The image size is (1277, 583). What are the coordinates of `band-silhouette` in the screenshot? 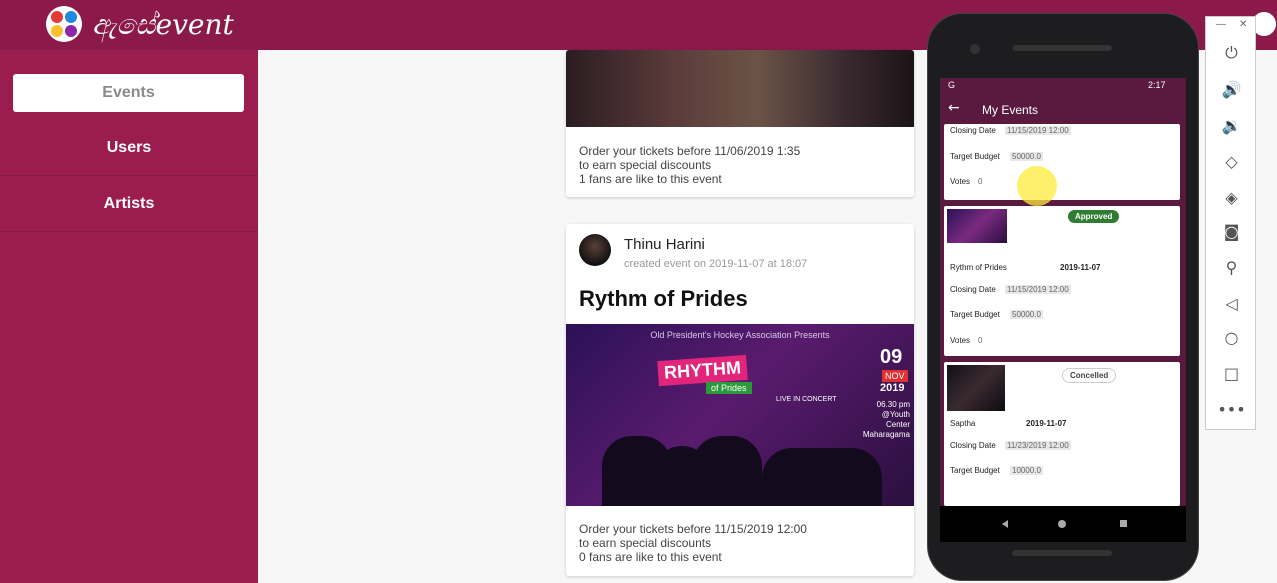 It's located at (822, 477).